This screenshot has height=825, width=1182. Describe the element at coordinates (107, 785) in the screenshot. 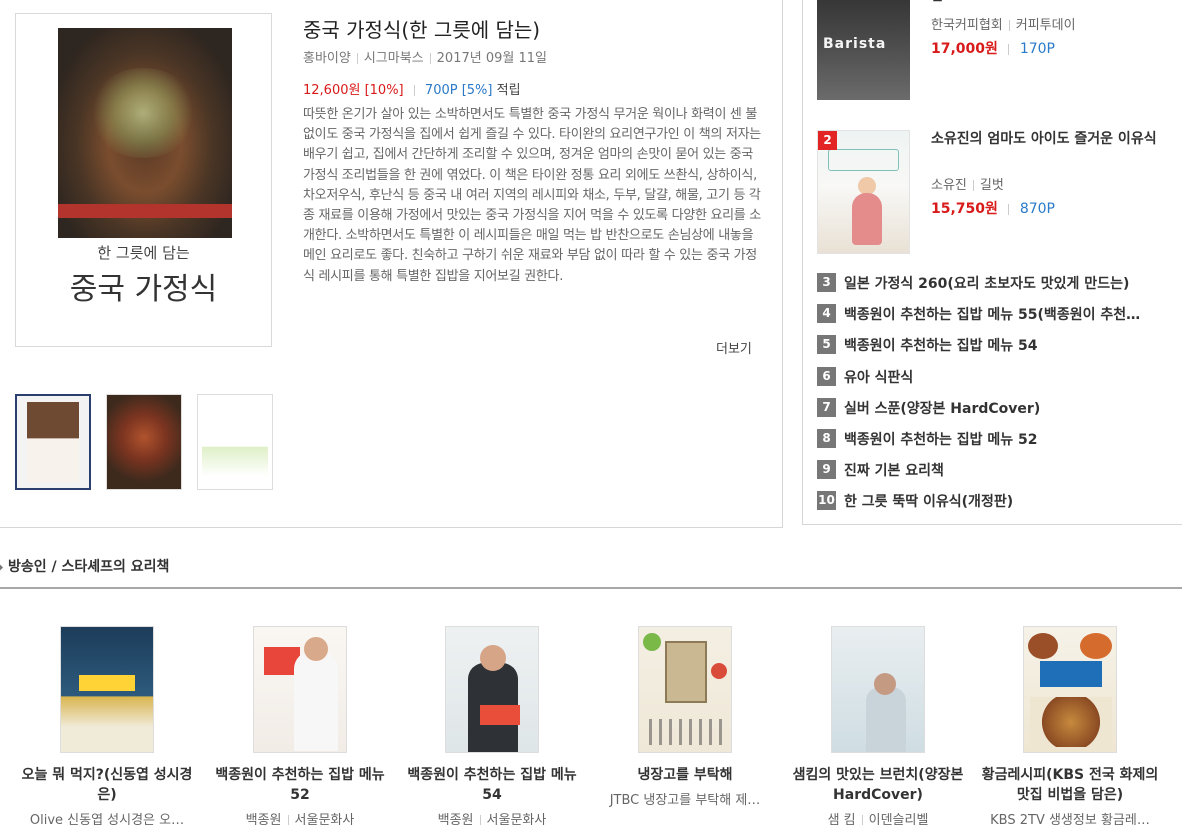

I see `book-card-title: 오늘 뭐 먹지?(신동엽 성시경은)` at that location.